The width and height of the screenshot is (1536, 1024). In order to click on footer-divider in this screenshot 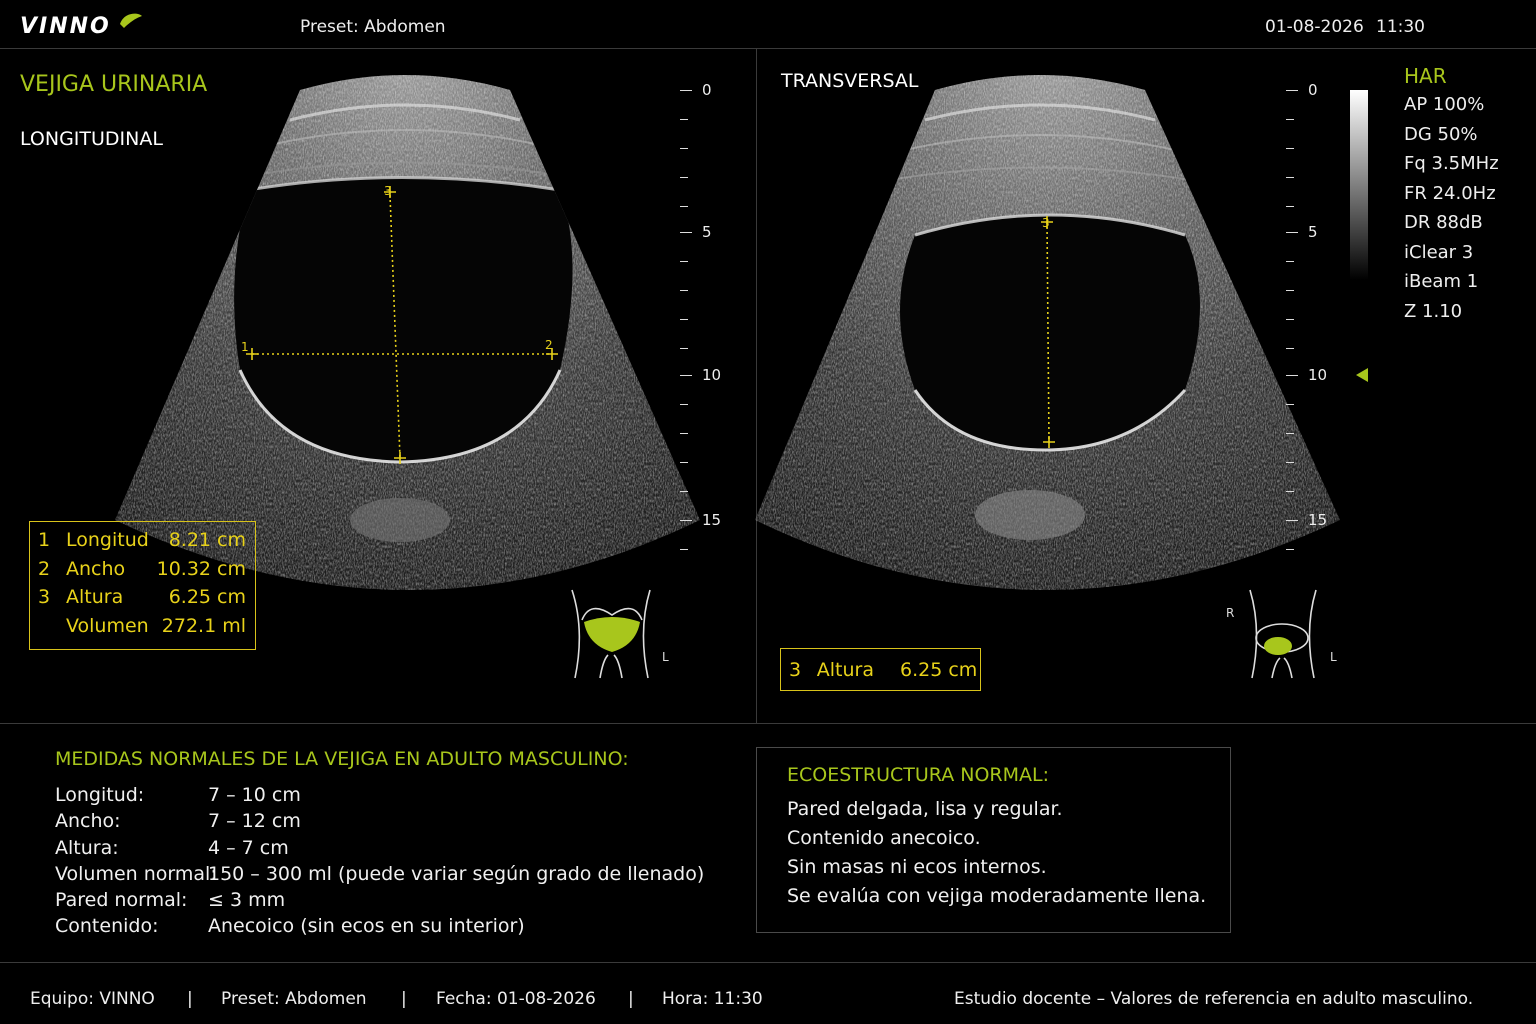, I will do `click(768, 962)`.